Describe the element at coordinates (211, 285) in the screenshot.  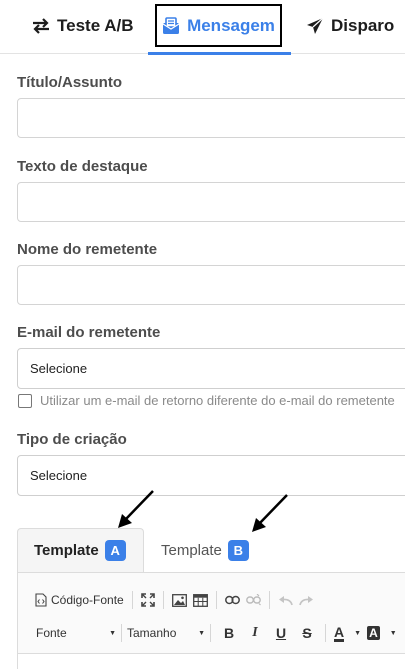
I see `sender-name-input` at that location.